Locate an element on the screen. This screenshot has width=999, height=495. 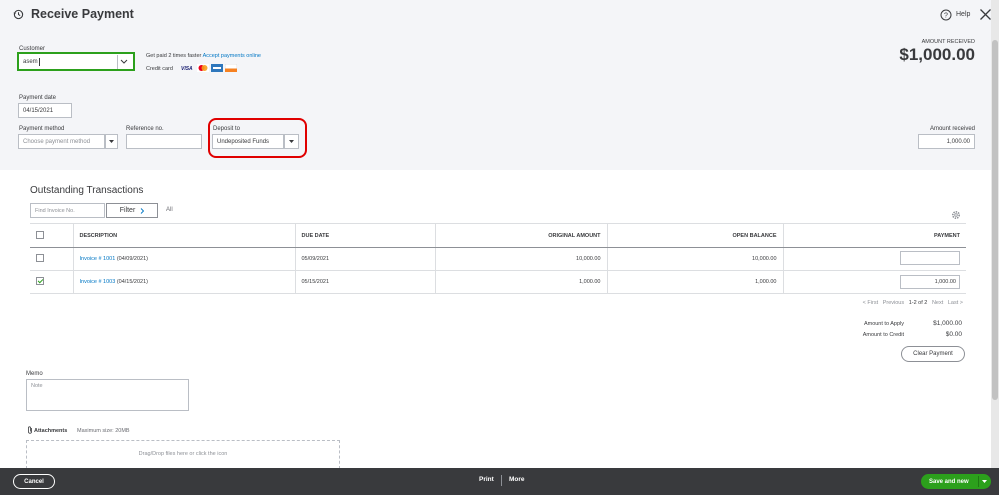
invoice-link: Invoice # 1001 is located at coordinates (98, 259).